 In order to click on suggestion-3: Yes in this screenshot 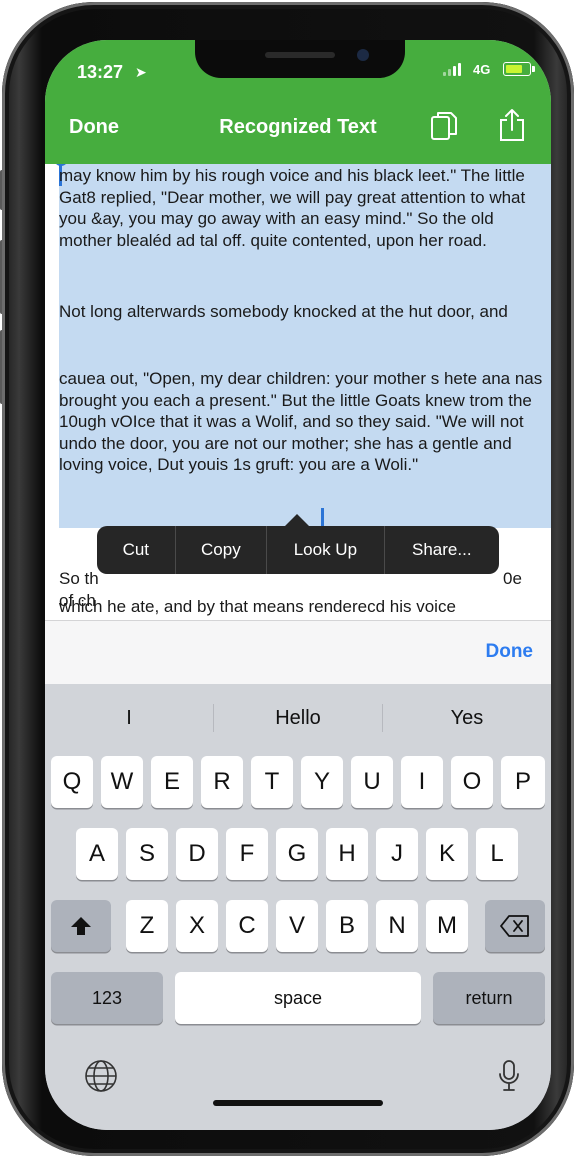, I will do `click(467, 718)`.